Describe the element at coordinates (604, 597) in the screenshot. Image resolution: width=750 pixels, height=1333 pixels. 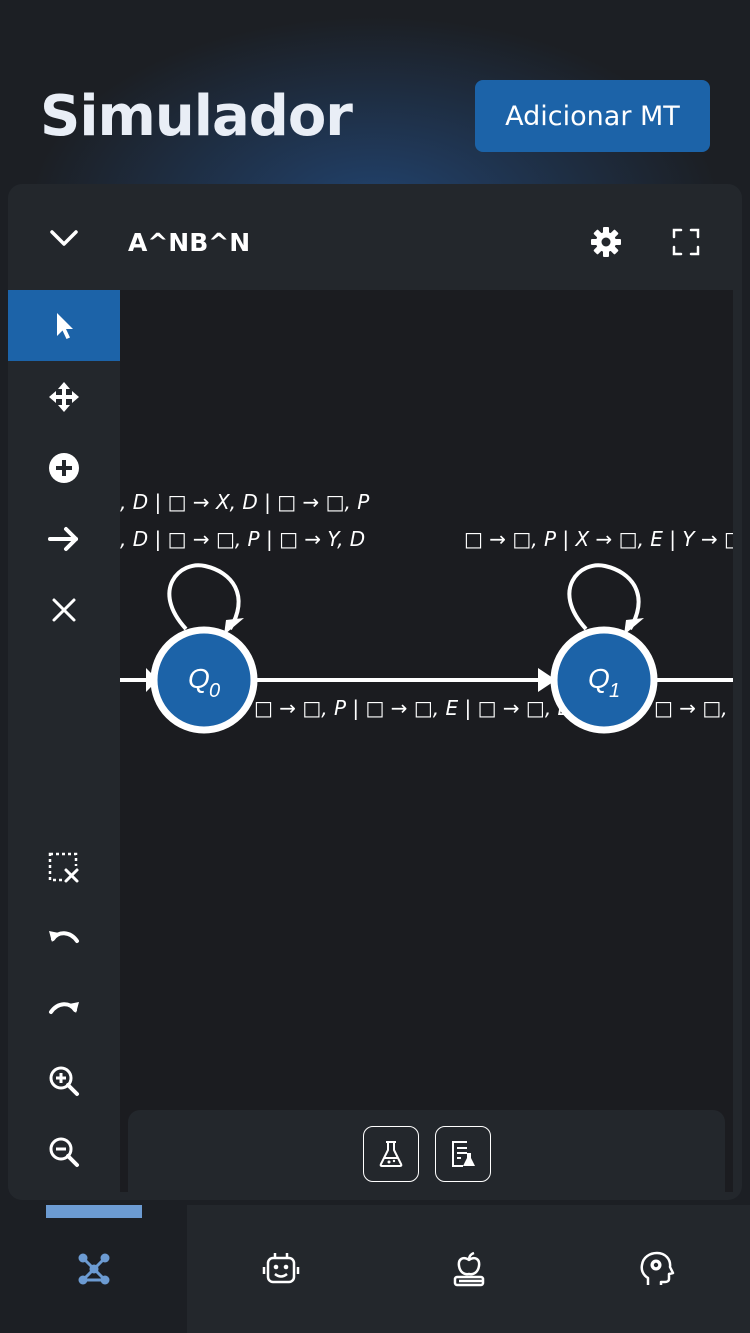
I see `q1-self-loop` at that location.